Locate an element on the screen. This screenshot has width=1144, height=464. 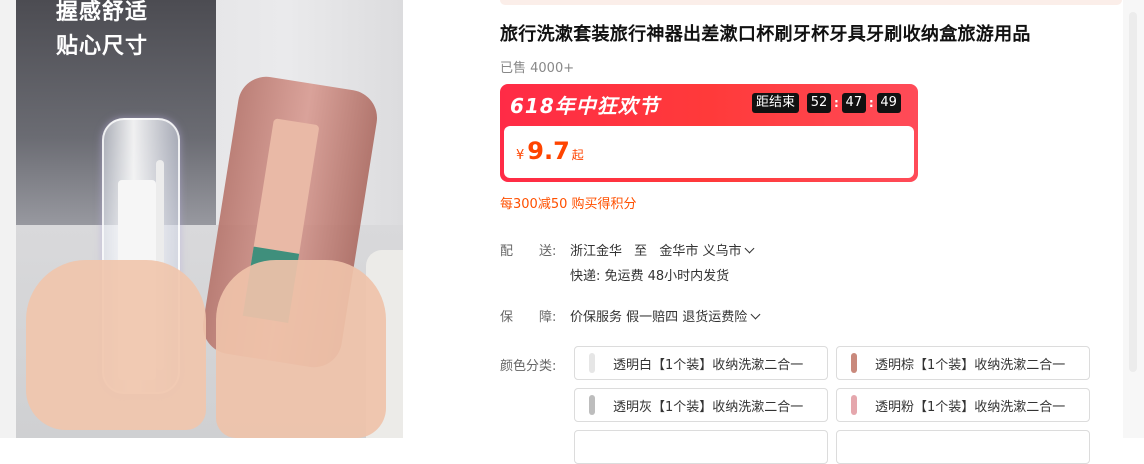
delivery-destination: 金华市 义乌市 is located at coordinates (700, 251).